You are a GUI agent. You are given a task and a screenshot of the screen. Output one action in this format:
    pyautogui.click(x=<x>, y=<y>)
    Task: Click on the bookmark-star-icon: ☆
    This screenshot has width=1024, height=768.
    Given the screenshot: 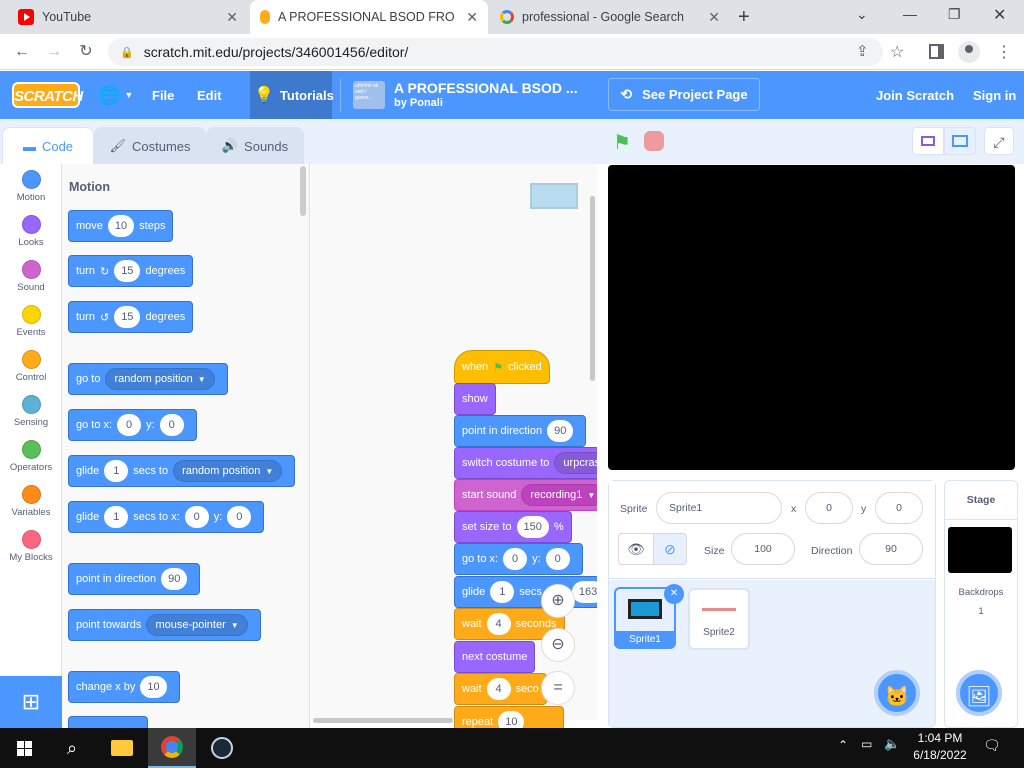 What is the action you would take?
    pyautogui.click(x=897, y=52)
    